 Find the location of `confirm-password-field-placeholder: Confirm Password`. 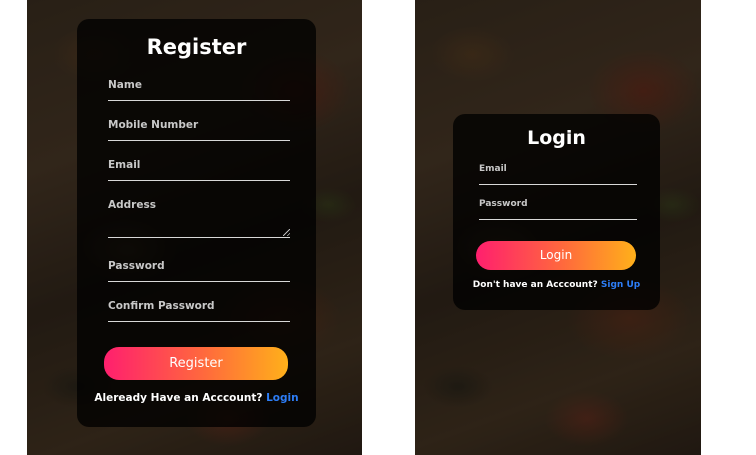

confirm-password-field-placeholder: Confirm Password is located at coordinates (161, 306).